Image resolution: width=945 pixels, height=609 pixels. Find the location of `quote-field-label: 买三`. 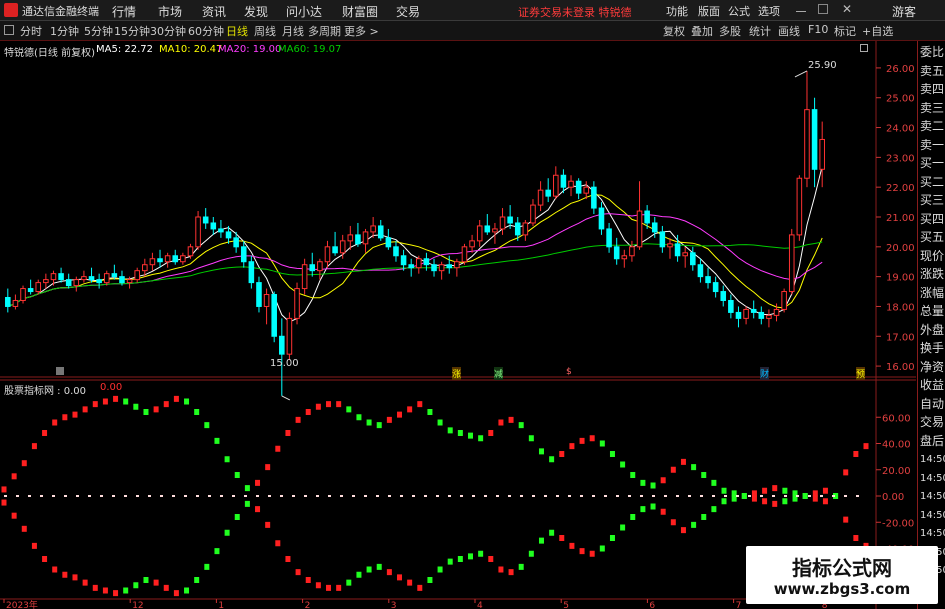

quote-field-label: 买三 is located at coordinates (932, 200).